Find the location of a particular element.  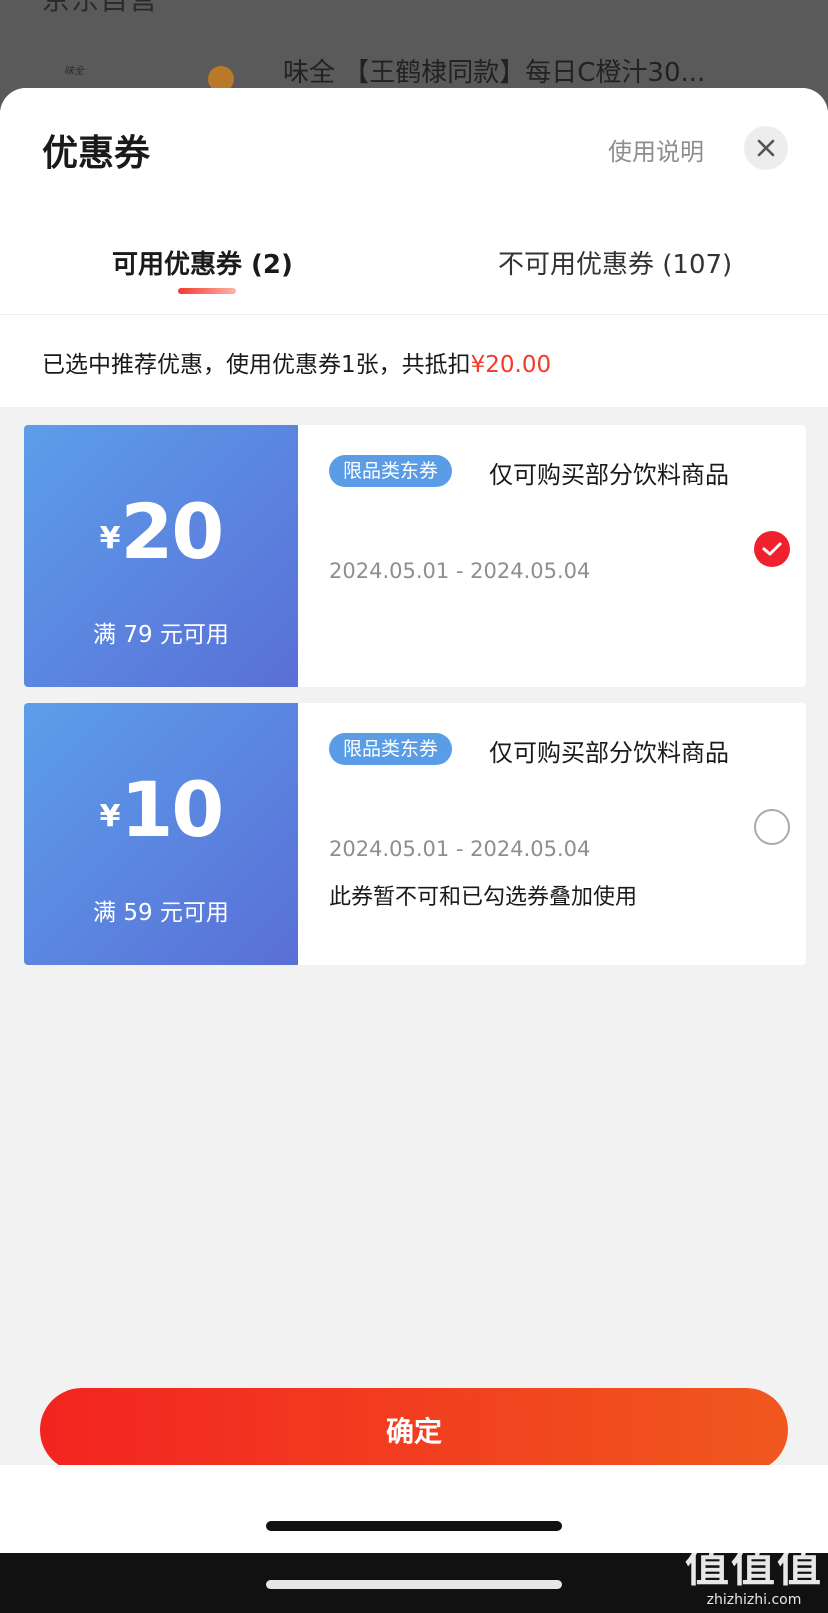

secondary-home-indicator is located at coordinates (414, 1584).